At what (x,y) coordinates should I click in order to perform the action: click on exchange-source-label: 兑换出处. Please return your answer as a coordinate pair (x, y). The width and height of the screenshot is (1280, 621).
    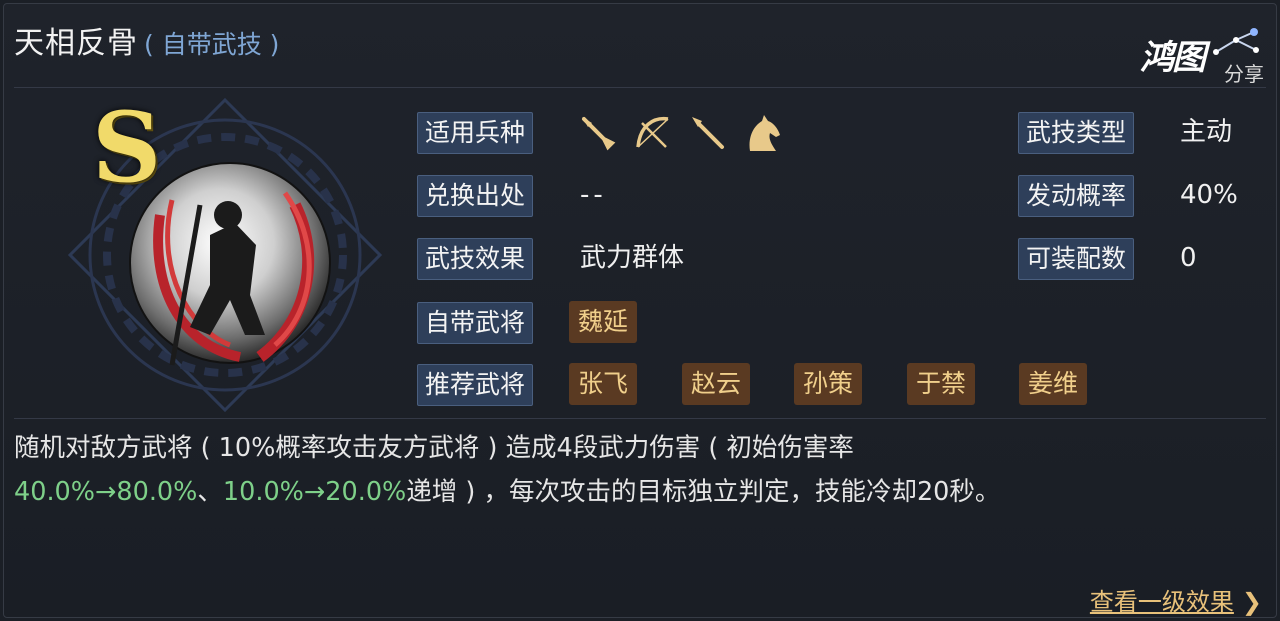
    Looking at the image, I should click on (475, 196).